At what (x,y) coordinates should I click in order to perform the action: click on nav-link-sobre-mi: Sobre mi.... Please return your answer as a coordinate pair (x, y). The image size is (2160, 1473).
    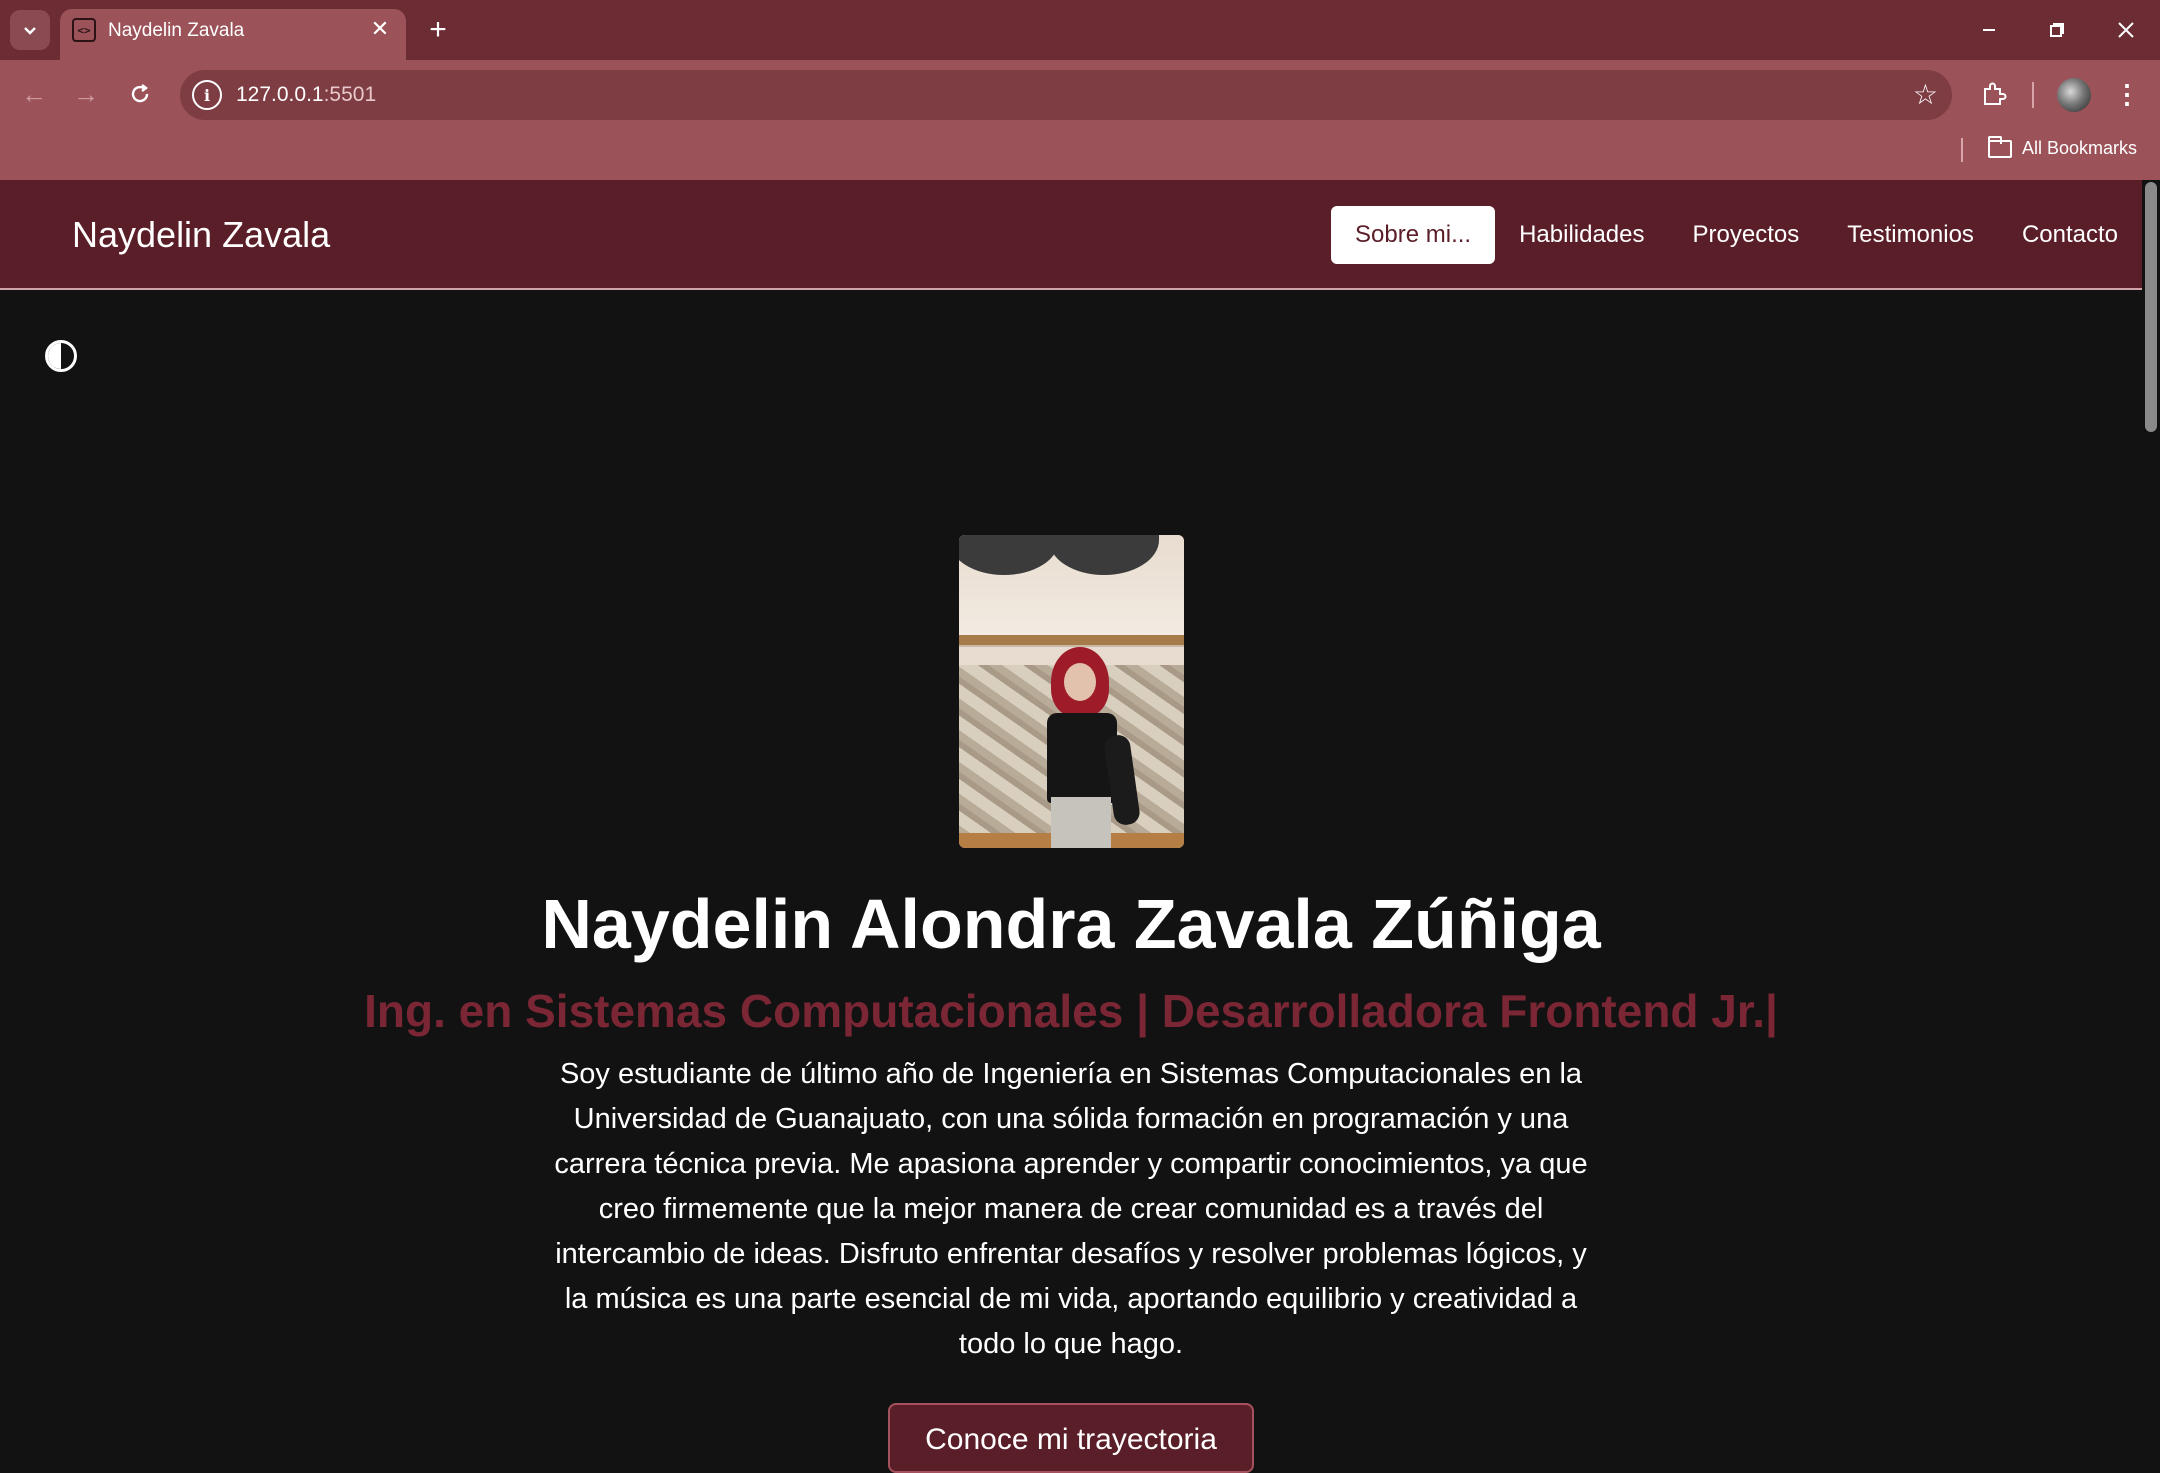
    Looking at the image, I should click on (1413, 235).